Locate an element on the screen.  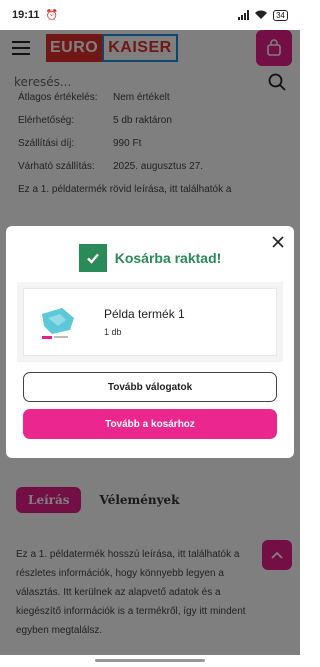
product-name: Példa termék 1 is located at coordinates (144, 314).